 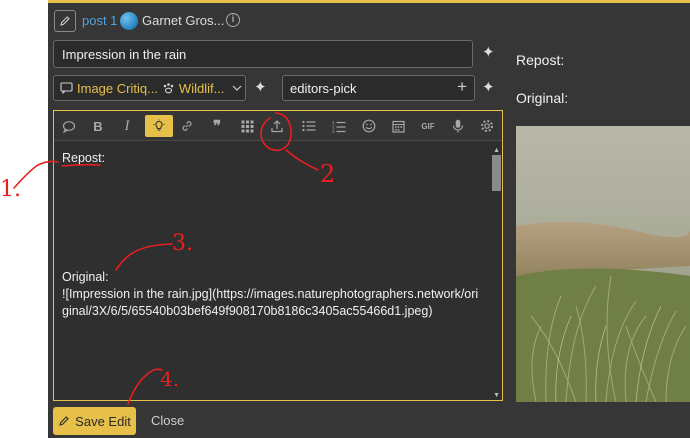 I want to click on pencil-icon, so click(x=64, y=421).